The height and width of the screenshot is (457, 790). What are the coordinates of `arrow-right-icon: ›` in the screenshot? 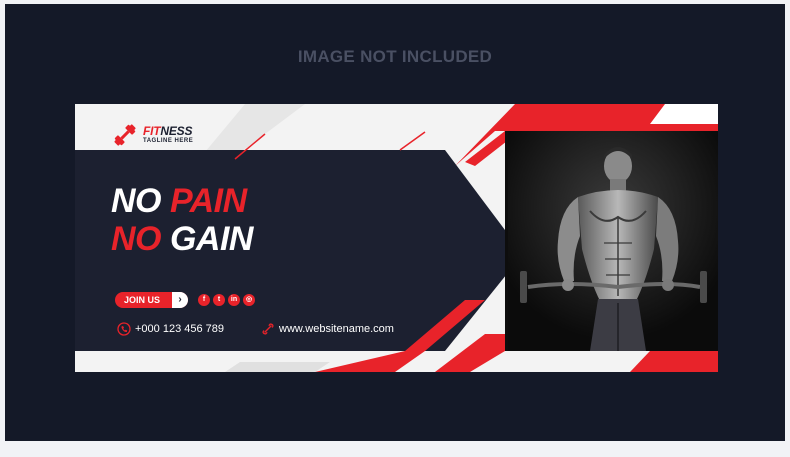 It's located at (180, 300).